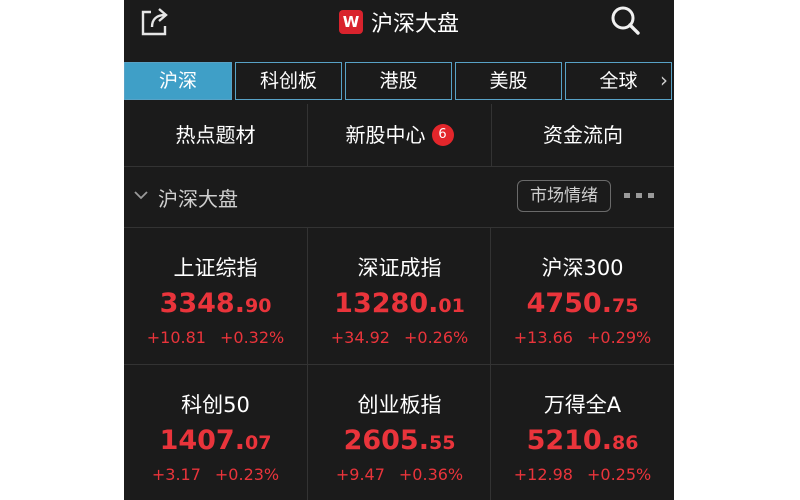 This screenshot has height=500, width=800. I want to click on index-value-decimal: 90, so click(258, 306).